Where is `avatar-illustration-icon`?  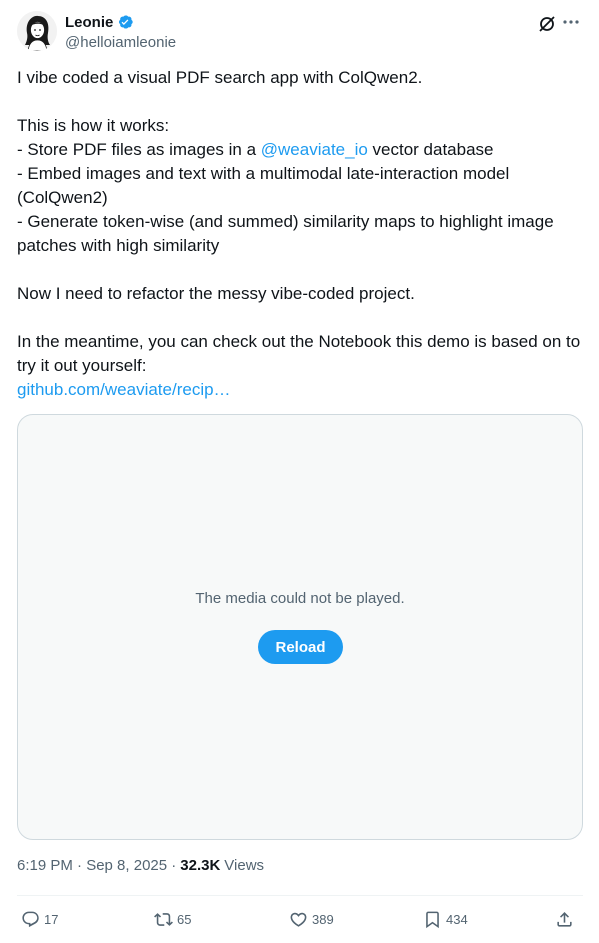 avatar-illustration-icon is located at coordinates (37, 31).